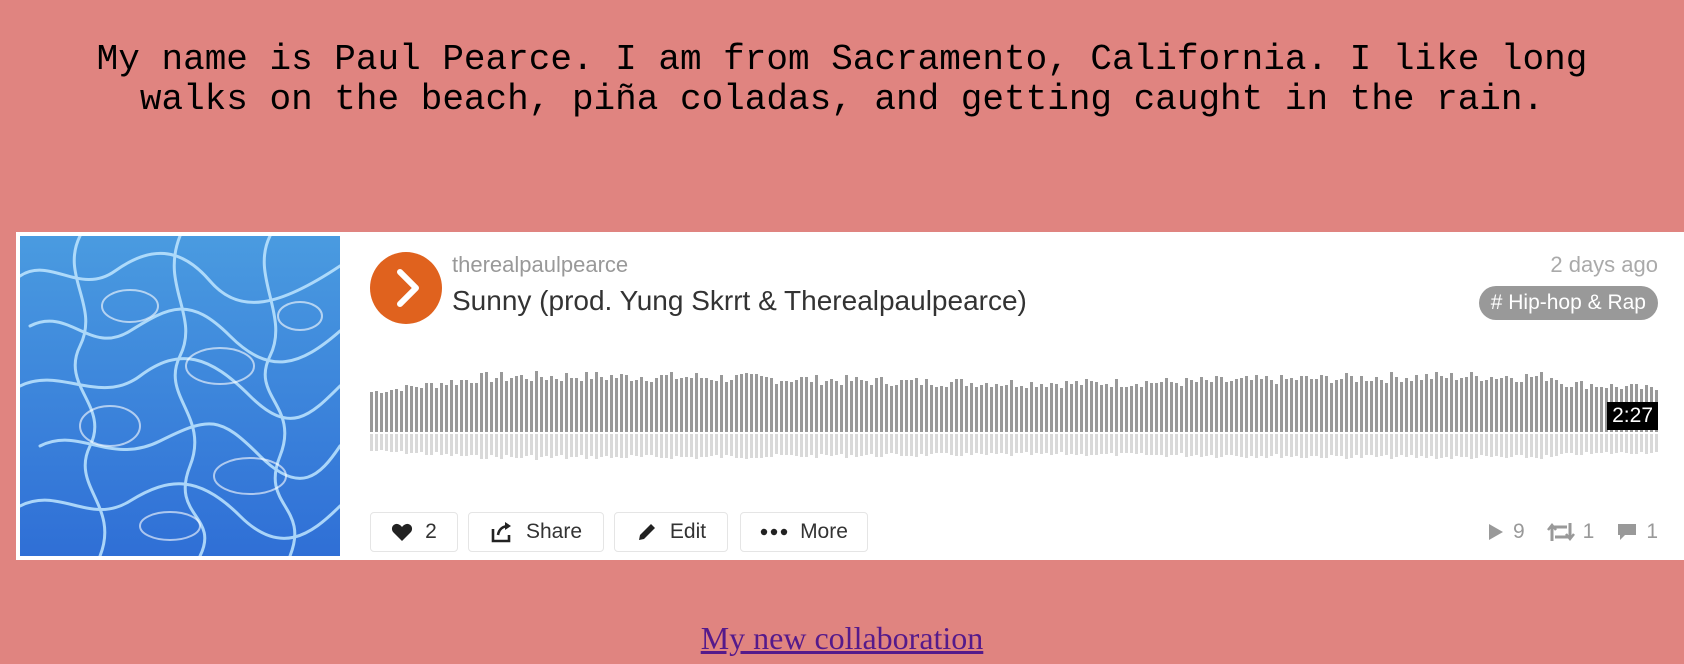 This screenshot has width=1684, height=664. I want to click on genre-tag: # Hip-hop & Rap, so click(1568, 303).